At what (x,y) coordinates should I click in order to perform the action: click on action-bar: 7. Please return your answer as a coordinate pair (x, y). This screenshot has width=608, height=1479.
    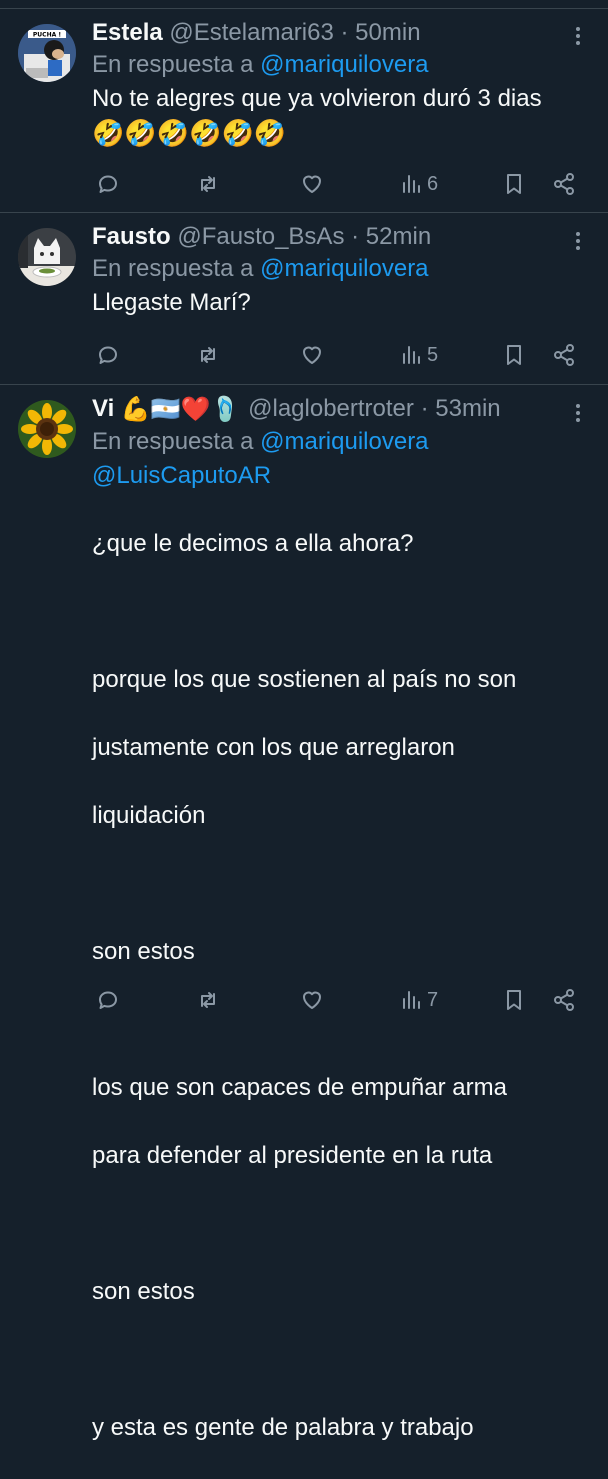
    Looking at the image, I should click on (304, 1000).